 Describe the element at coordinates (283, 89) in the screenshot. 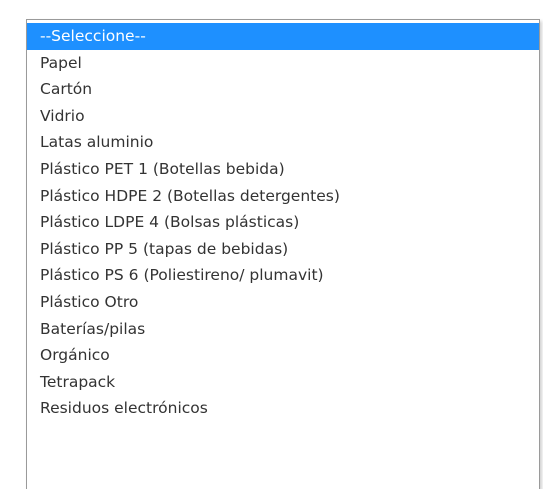

I see `option-carton: Cartón` at that location.